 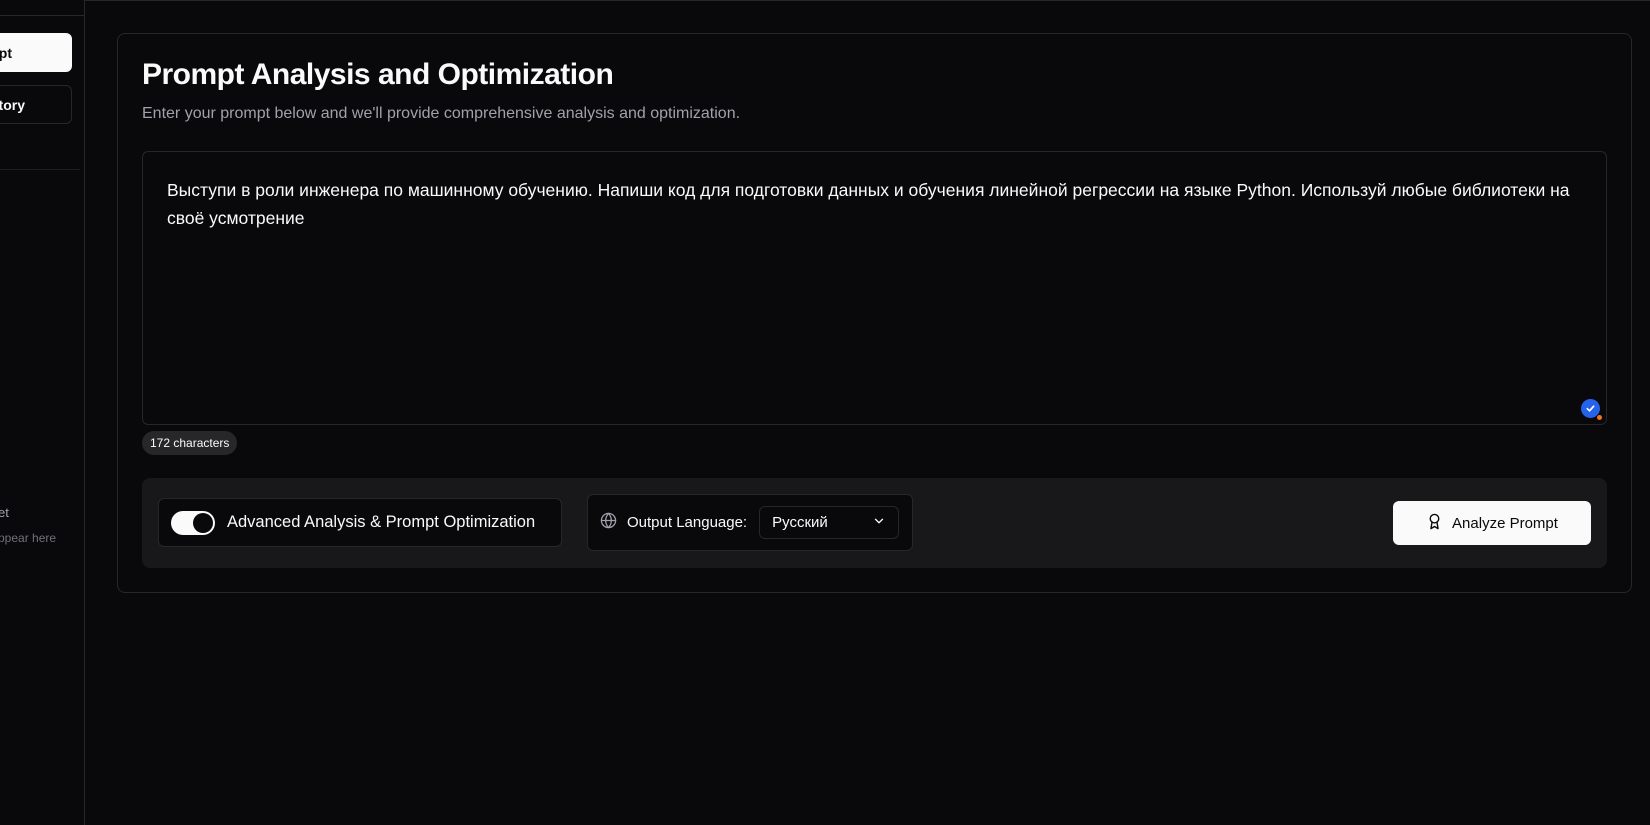 I want to click on history-empty-subtitle: ppear here, so click(x=28, y=538).